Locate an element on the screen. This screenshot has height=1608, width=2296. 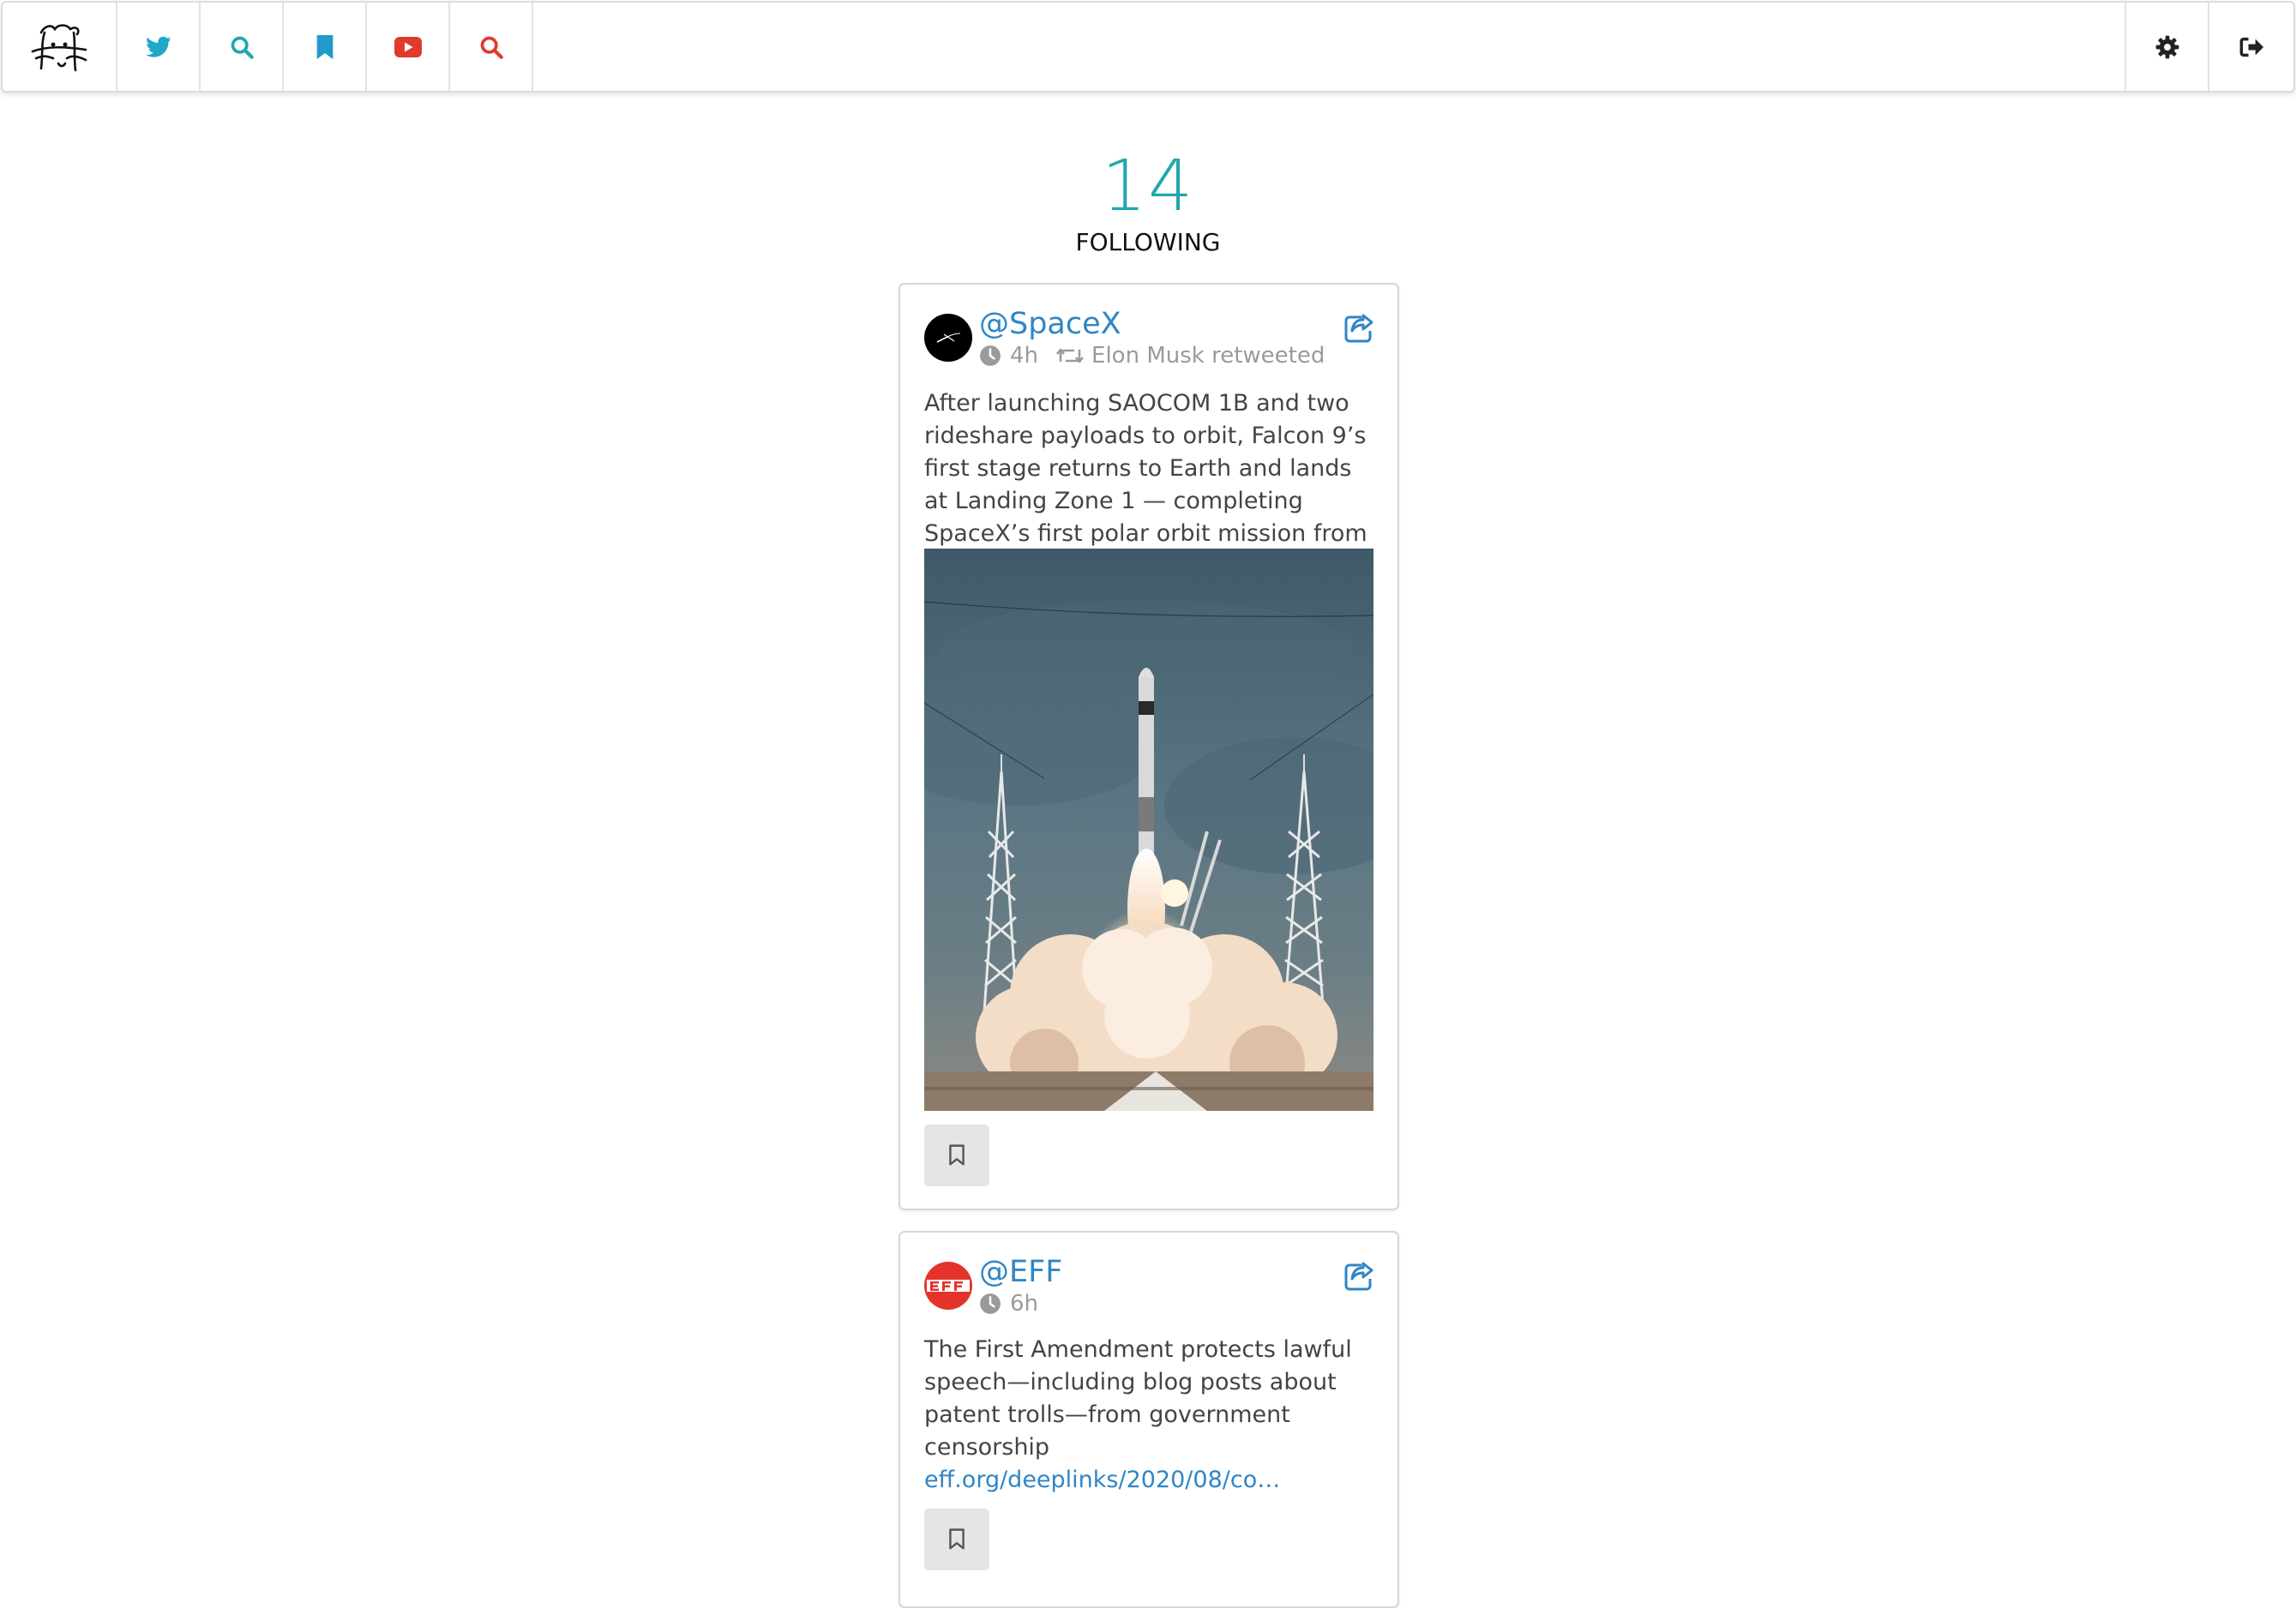
tweet-time: 6h is located at coordinates (1024, 1304).